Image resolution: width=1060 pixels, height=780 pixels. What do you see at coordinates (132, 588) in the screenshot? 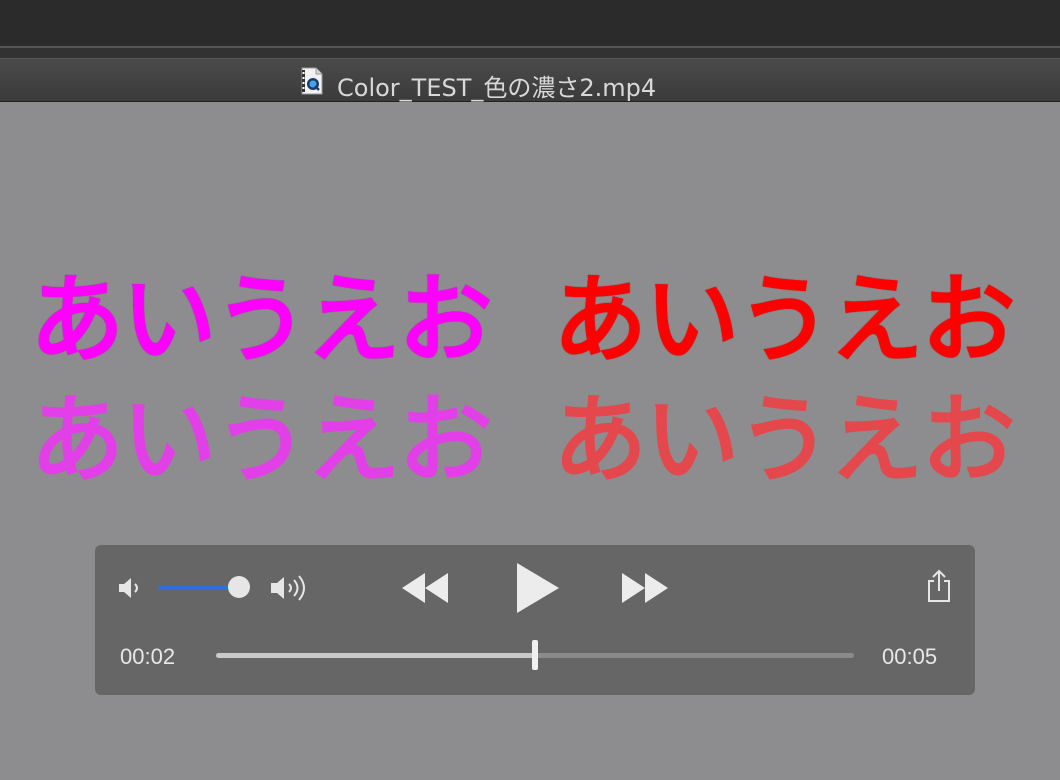
I see `speaker-low-icon` at bounding box center [132, 588].